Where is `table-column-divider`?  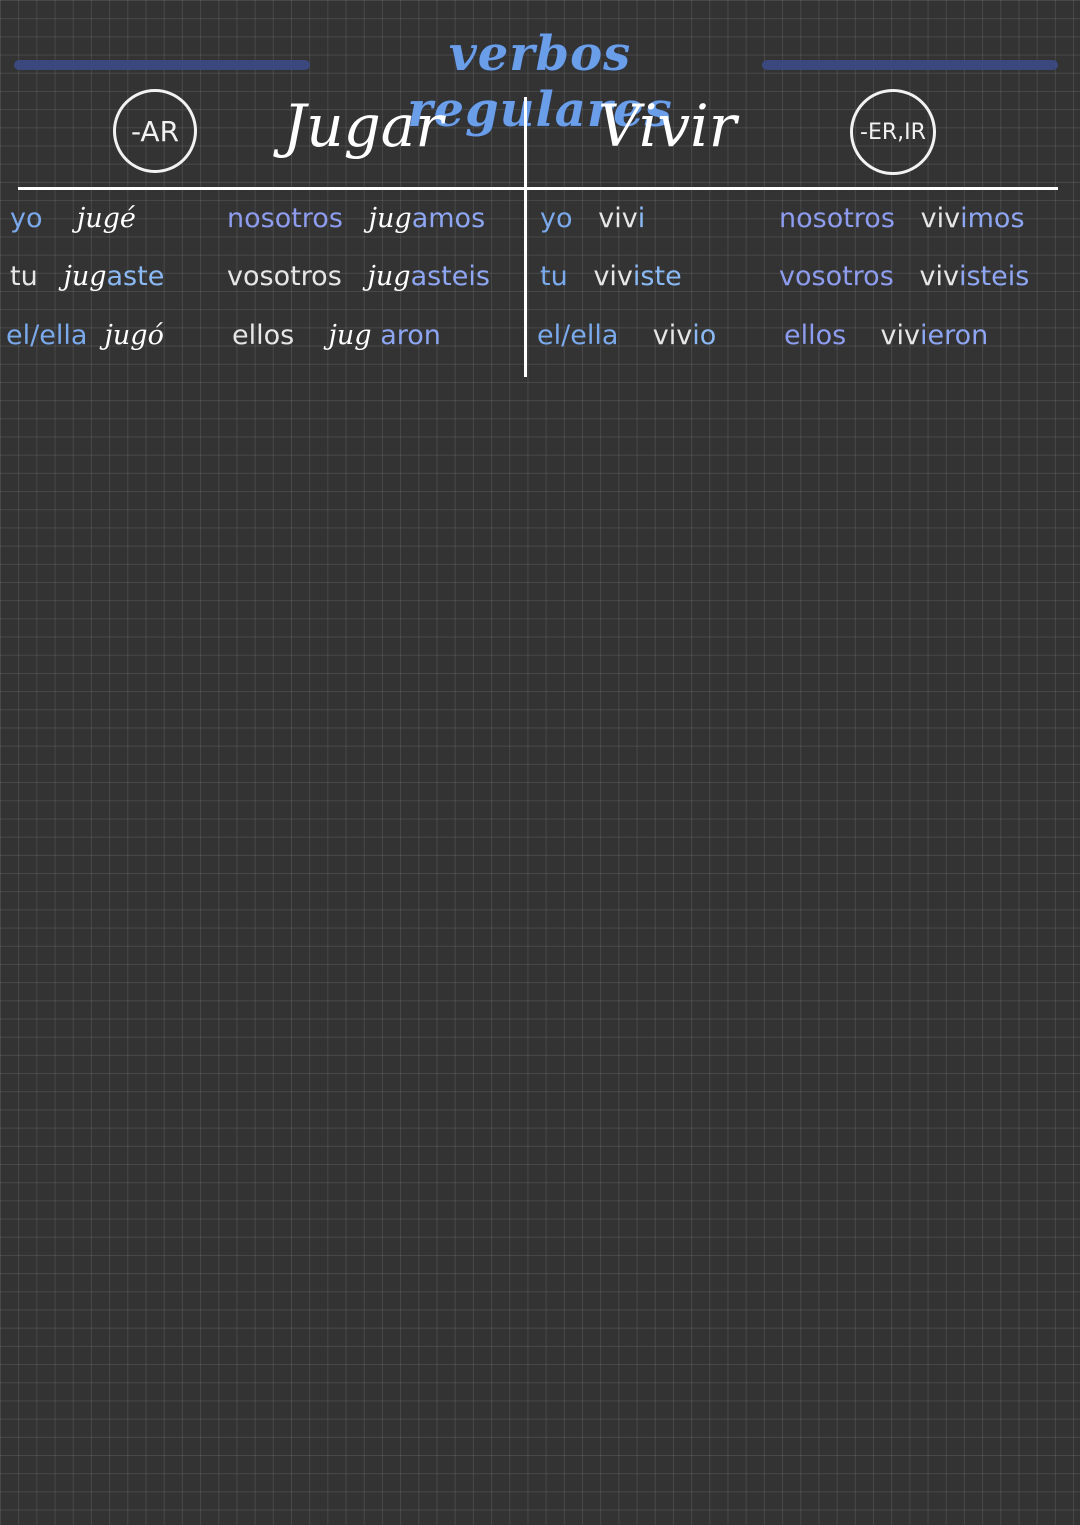 table-column-divider is located at coordinates (525, 237).